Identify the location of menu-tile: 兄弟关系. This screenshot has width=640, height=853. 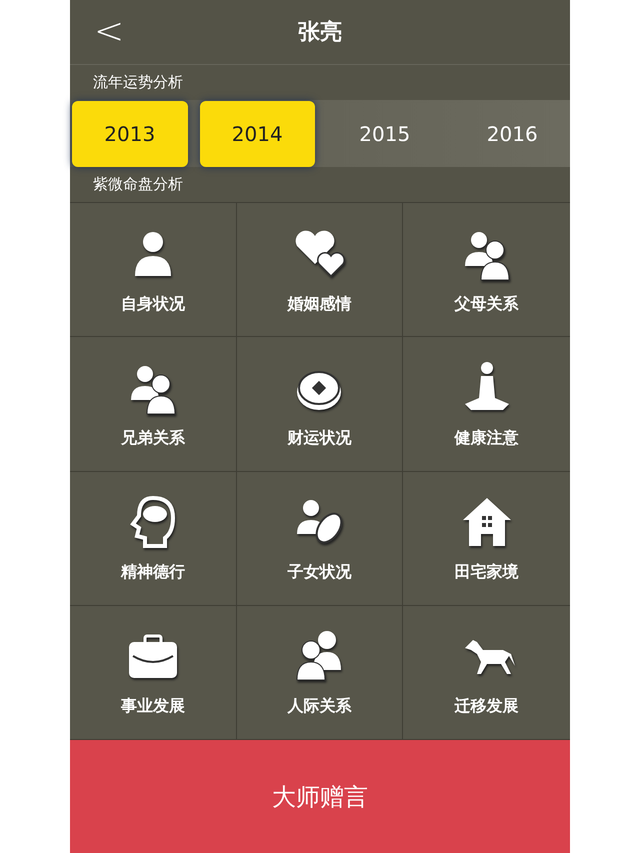
(153, 404).